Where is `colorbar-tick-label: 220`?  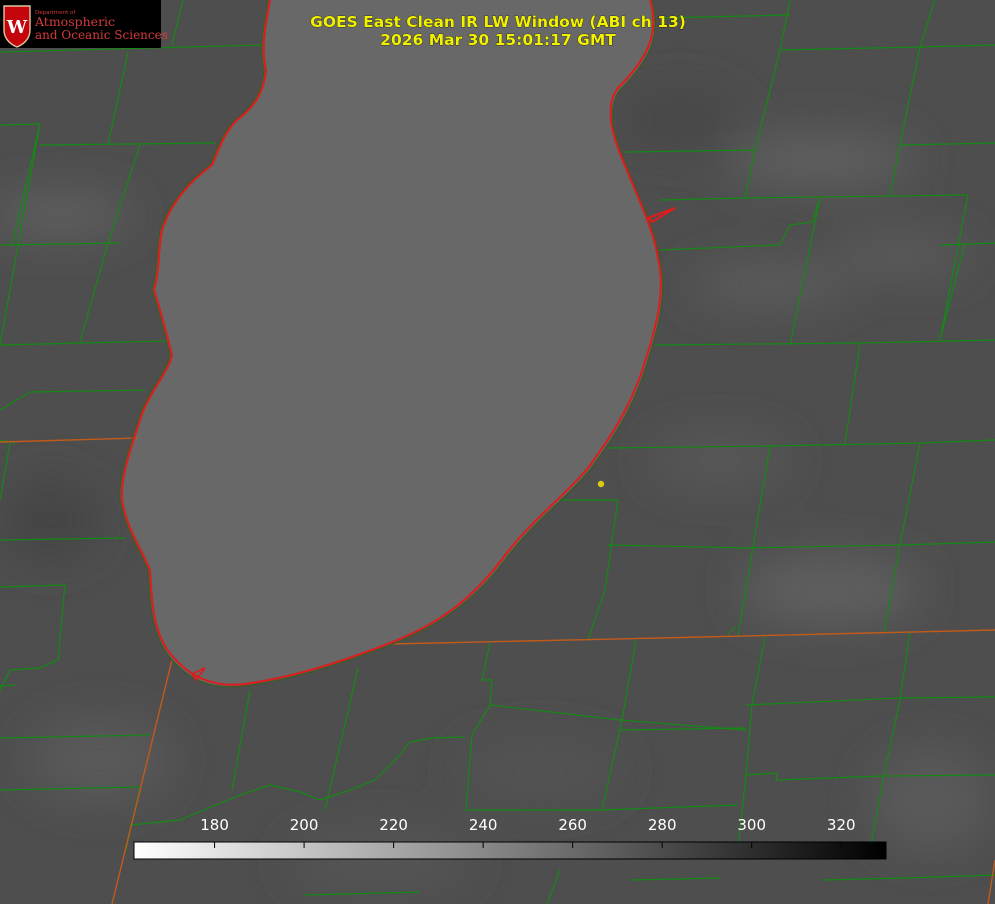
colorbar-tick-label: 220 is located at coordinates (393, 825).